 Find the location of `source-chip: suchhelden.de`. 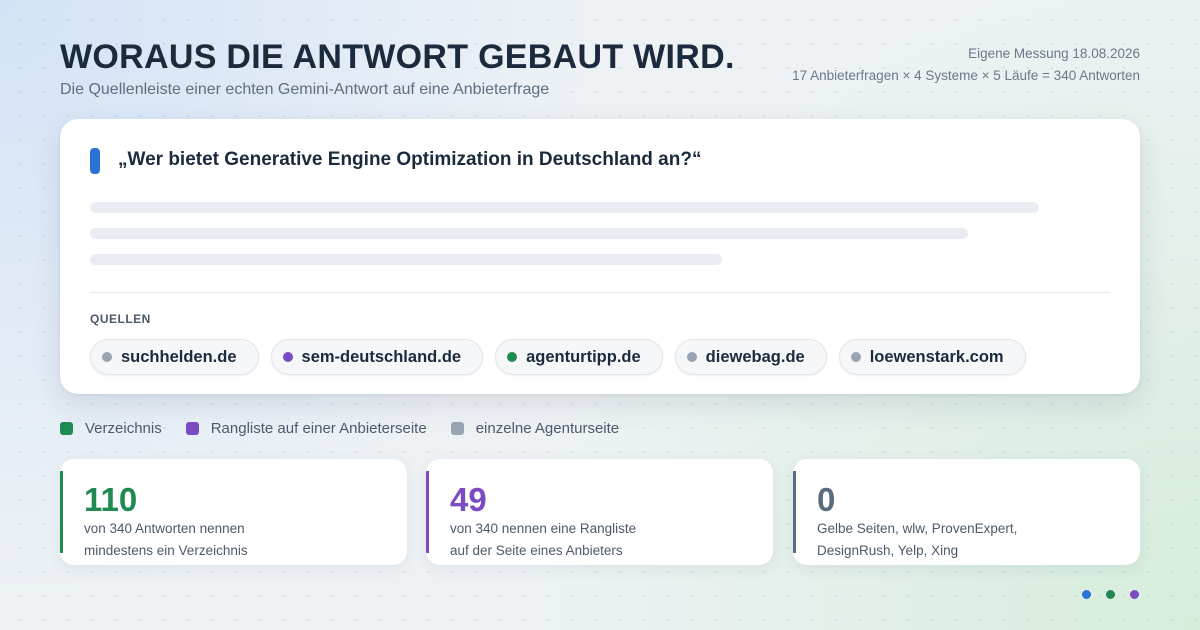

source-chip: suchhelden.de is located at coordinates (174, 357).